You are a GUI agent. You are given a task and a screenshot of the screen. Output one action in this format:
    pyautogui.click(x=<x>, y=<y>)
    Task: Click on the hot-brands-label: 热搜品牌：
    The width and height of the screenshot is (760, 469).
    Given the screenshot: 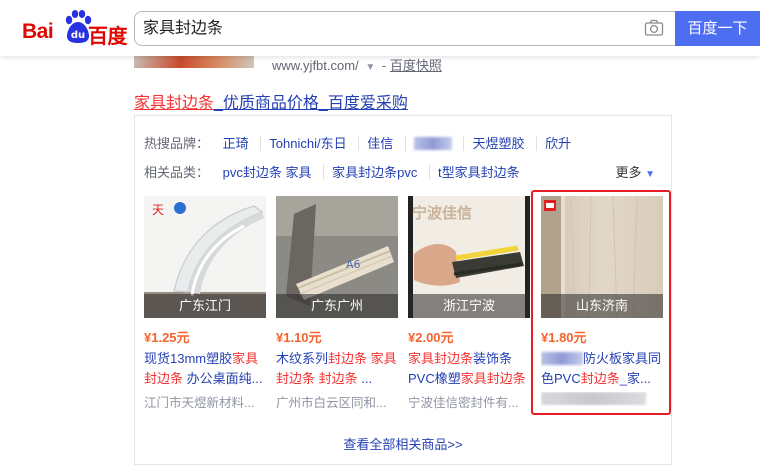 What is the action you would take?
    pyautogui.click(x=177, y=143)
    